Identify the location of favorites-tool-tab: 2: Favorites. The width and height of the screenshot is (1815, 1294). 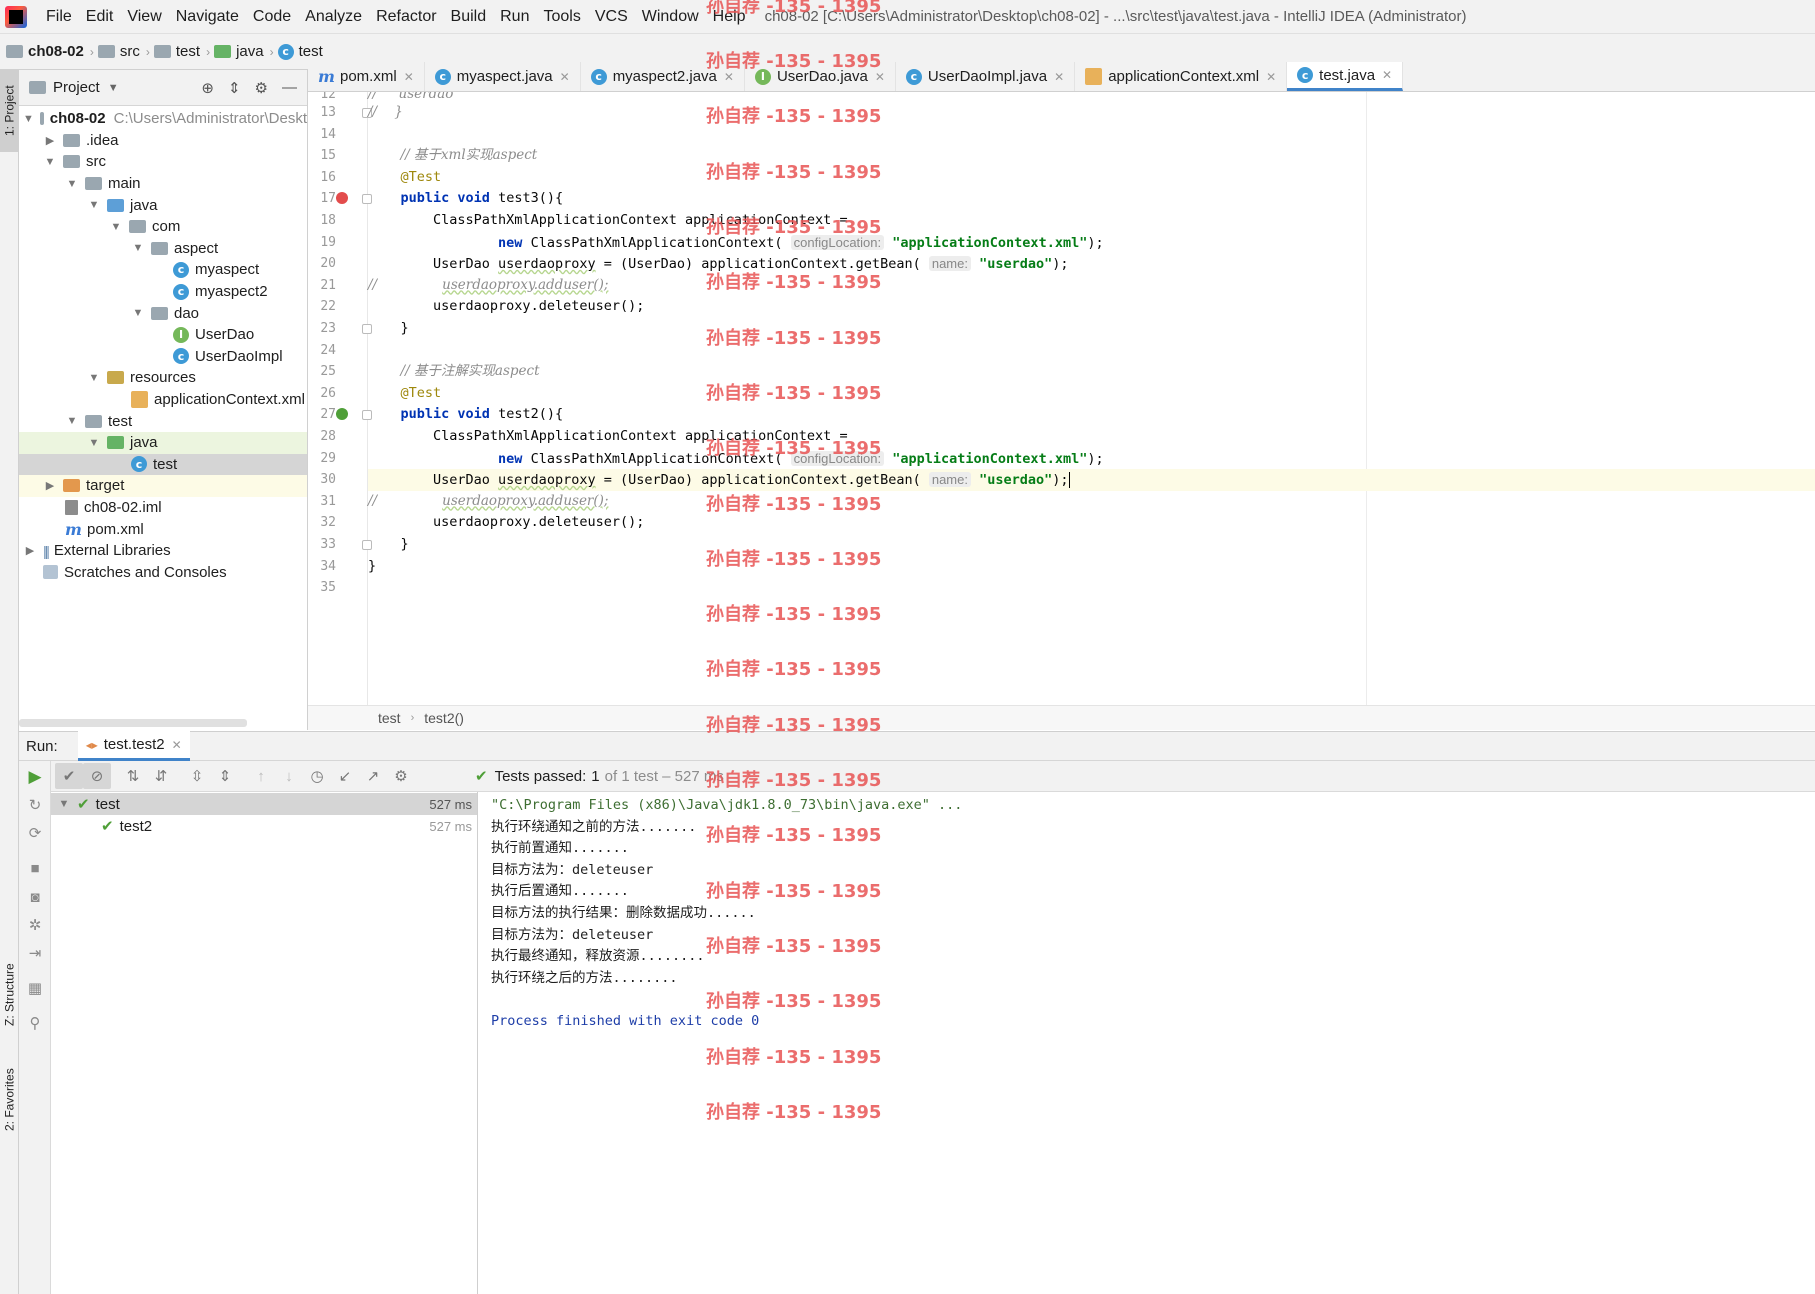
(9, 1100).